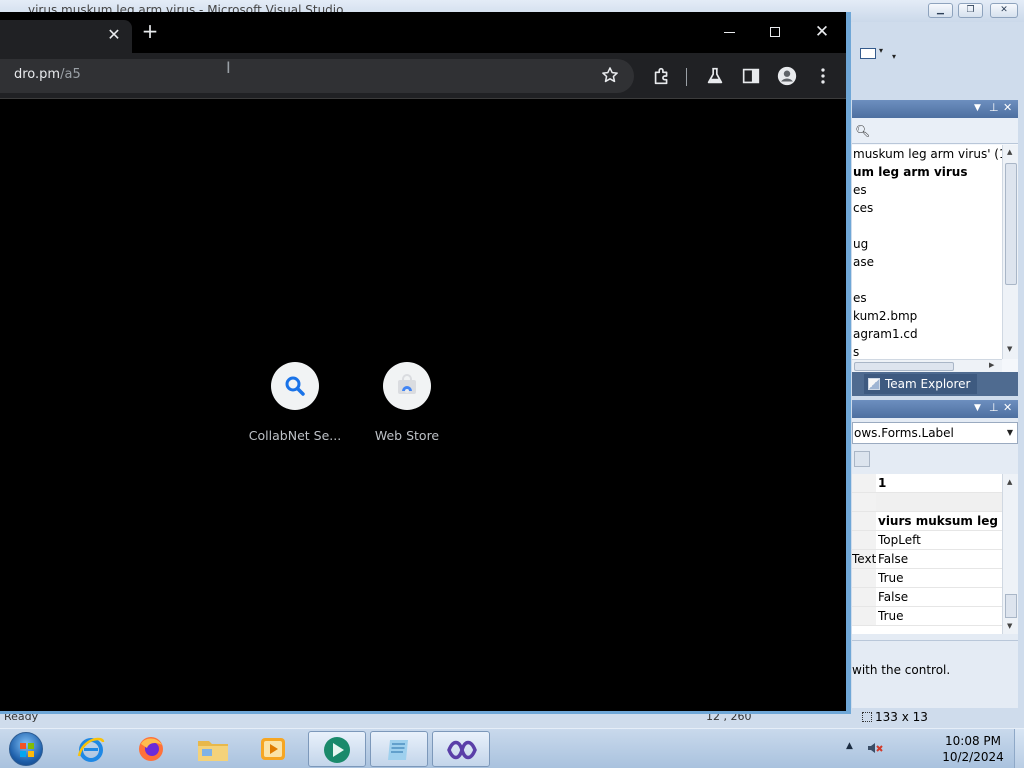 Image resolution: width=1024 pixels, height=768 pixels. What do you see at coordinates (399, 749) in the screenshot?
I see `taskbar-notepad-app` at bounding box center [399, 749].